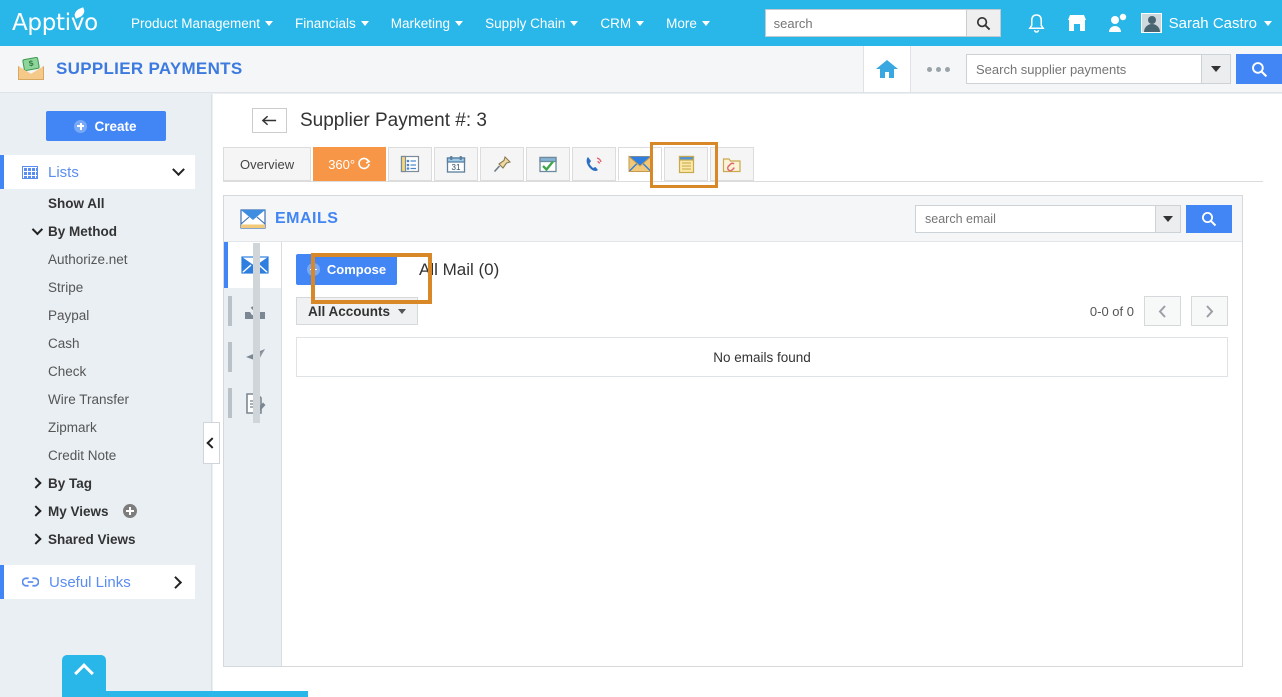 Image resolution: width=1282 pixels, height=697 pixels. I want to click on sidebar-item-wire-transfer: Wire Transfer, so click(105, 399).